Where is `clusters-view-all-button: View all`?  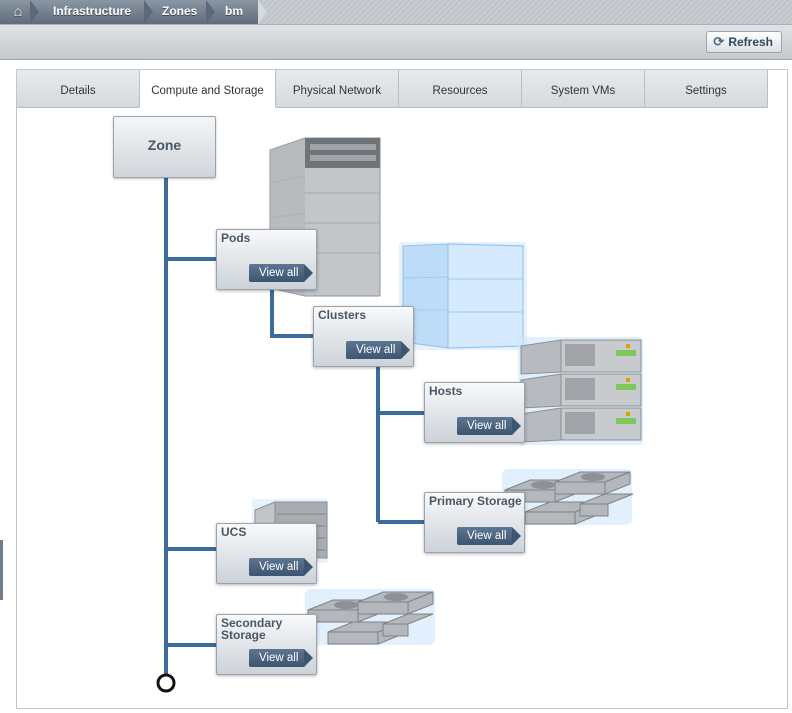
clusters-view-all-button: View all is located at coordinates (378, 350).